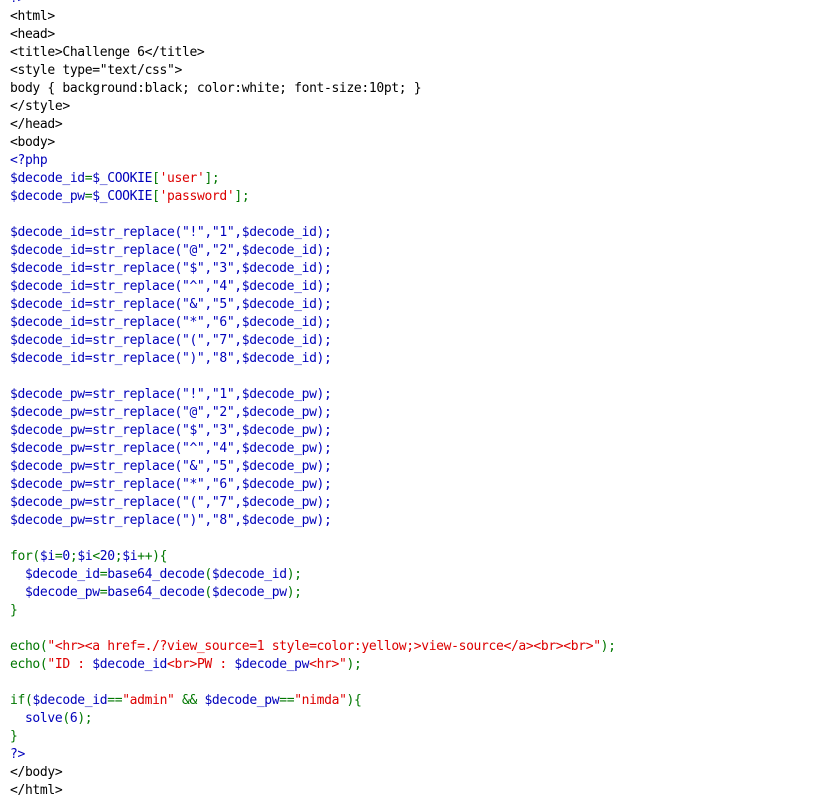 The width and height of the screenshot is (827, 802). Describe the element at coordinates (32, 34) in the screenshot. I see `code-token: <head>` at that location.